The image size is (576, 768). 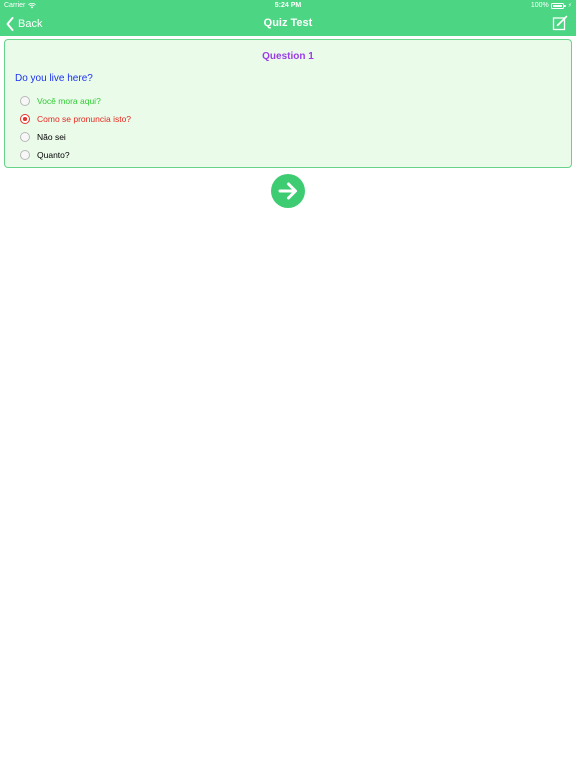 I want to click on charging-icon: ⚡, so click(x=569, y=6).